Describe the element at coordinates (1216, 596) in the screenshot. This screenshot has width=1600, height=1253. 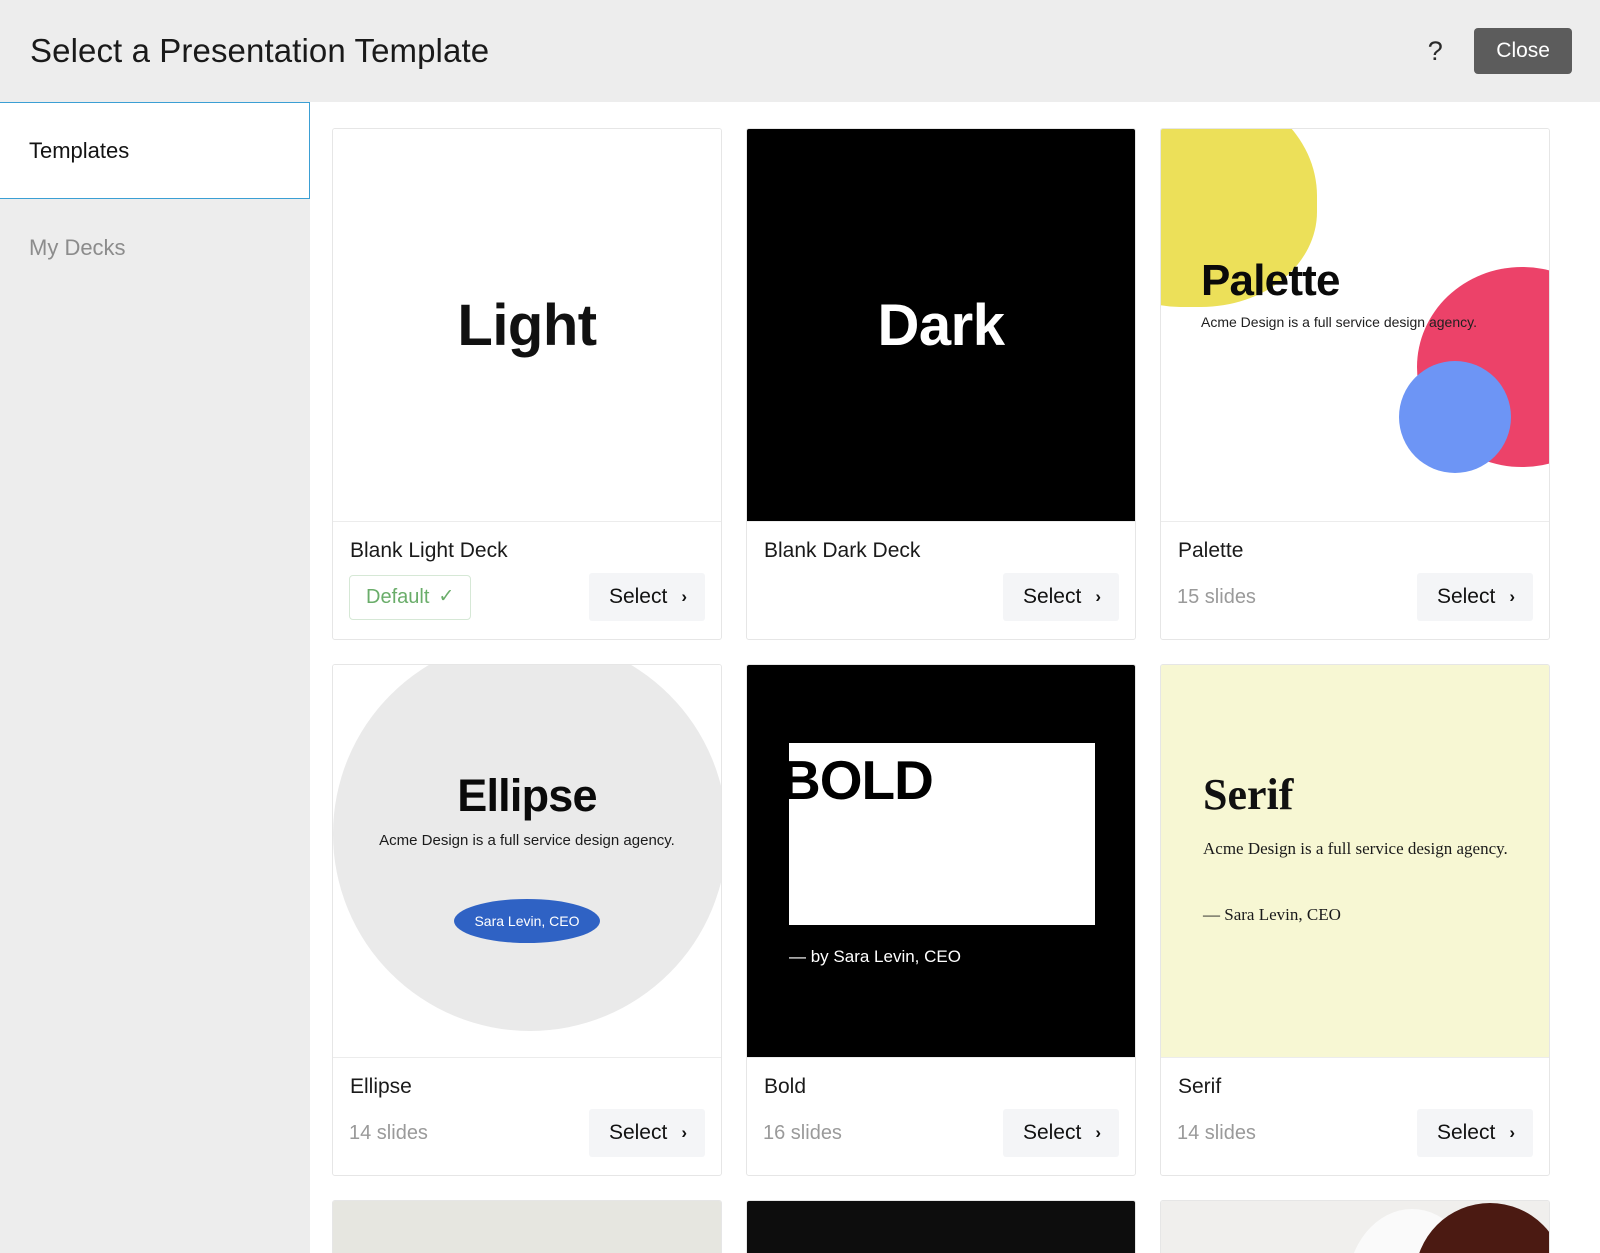
I see `slides-count: 15 slides` at that location.